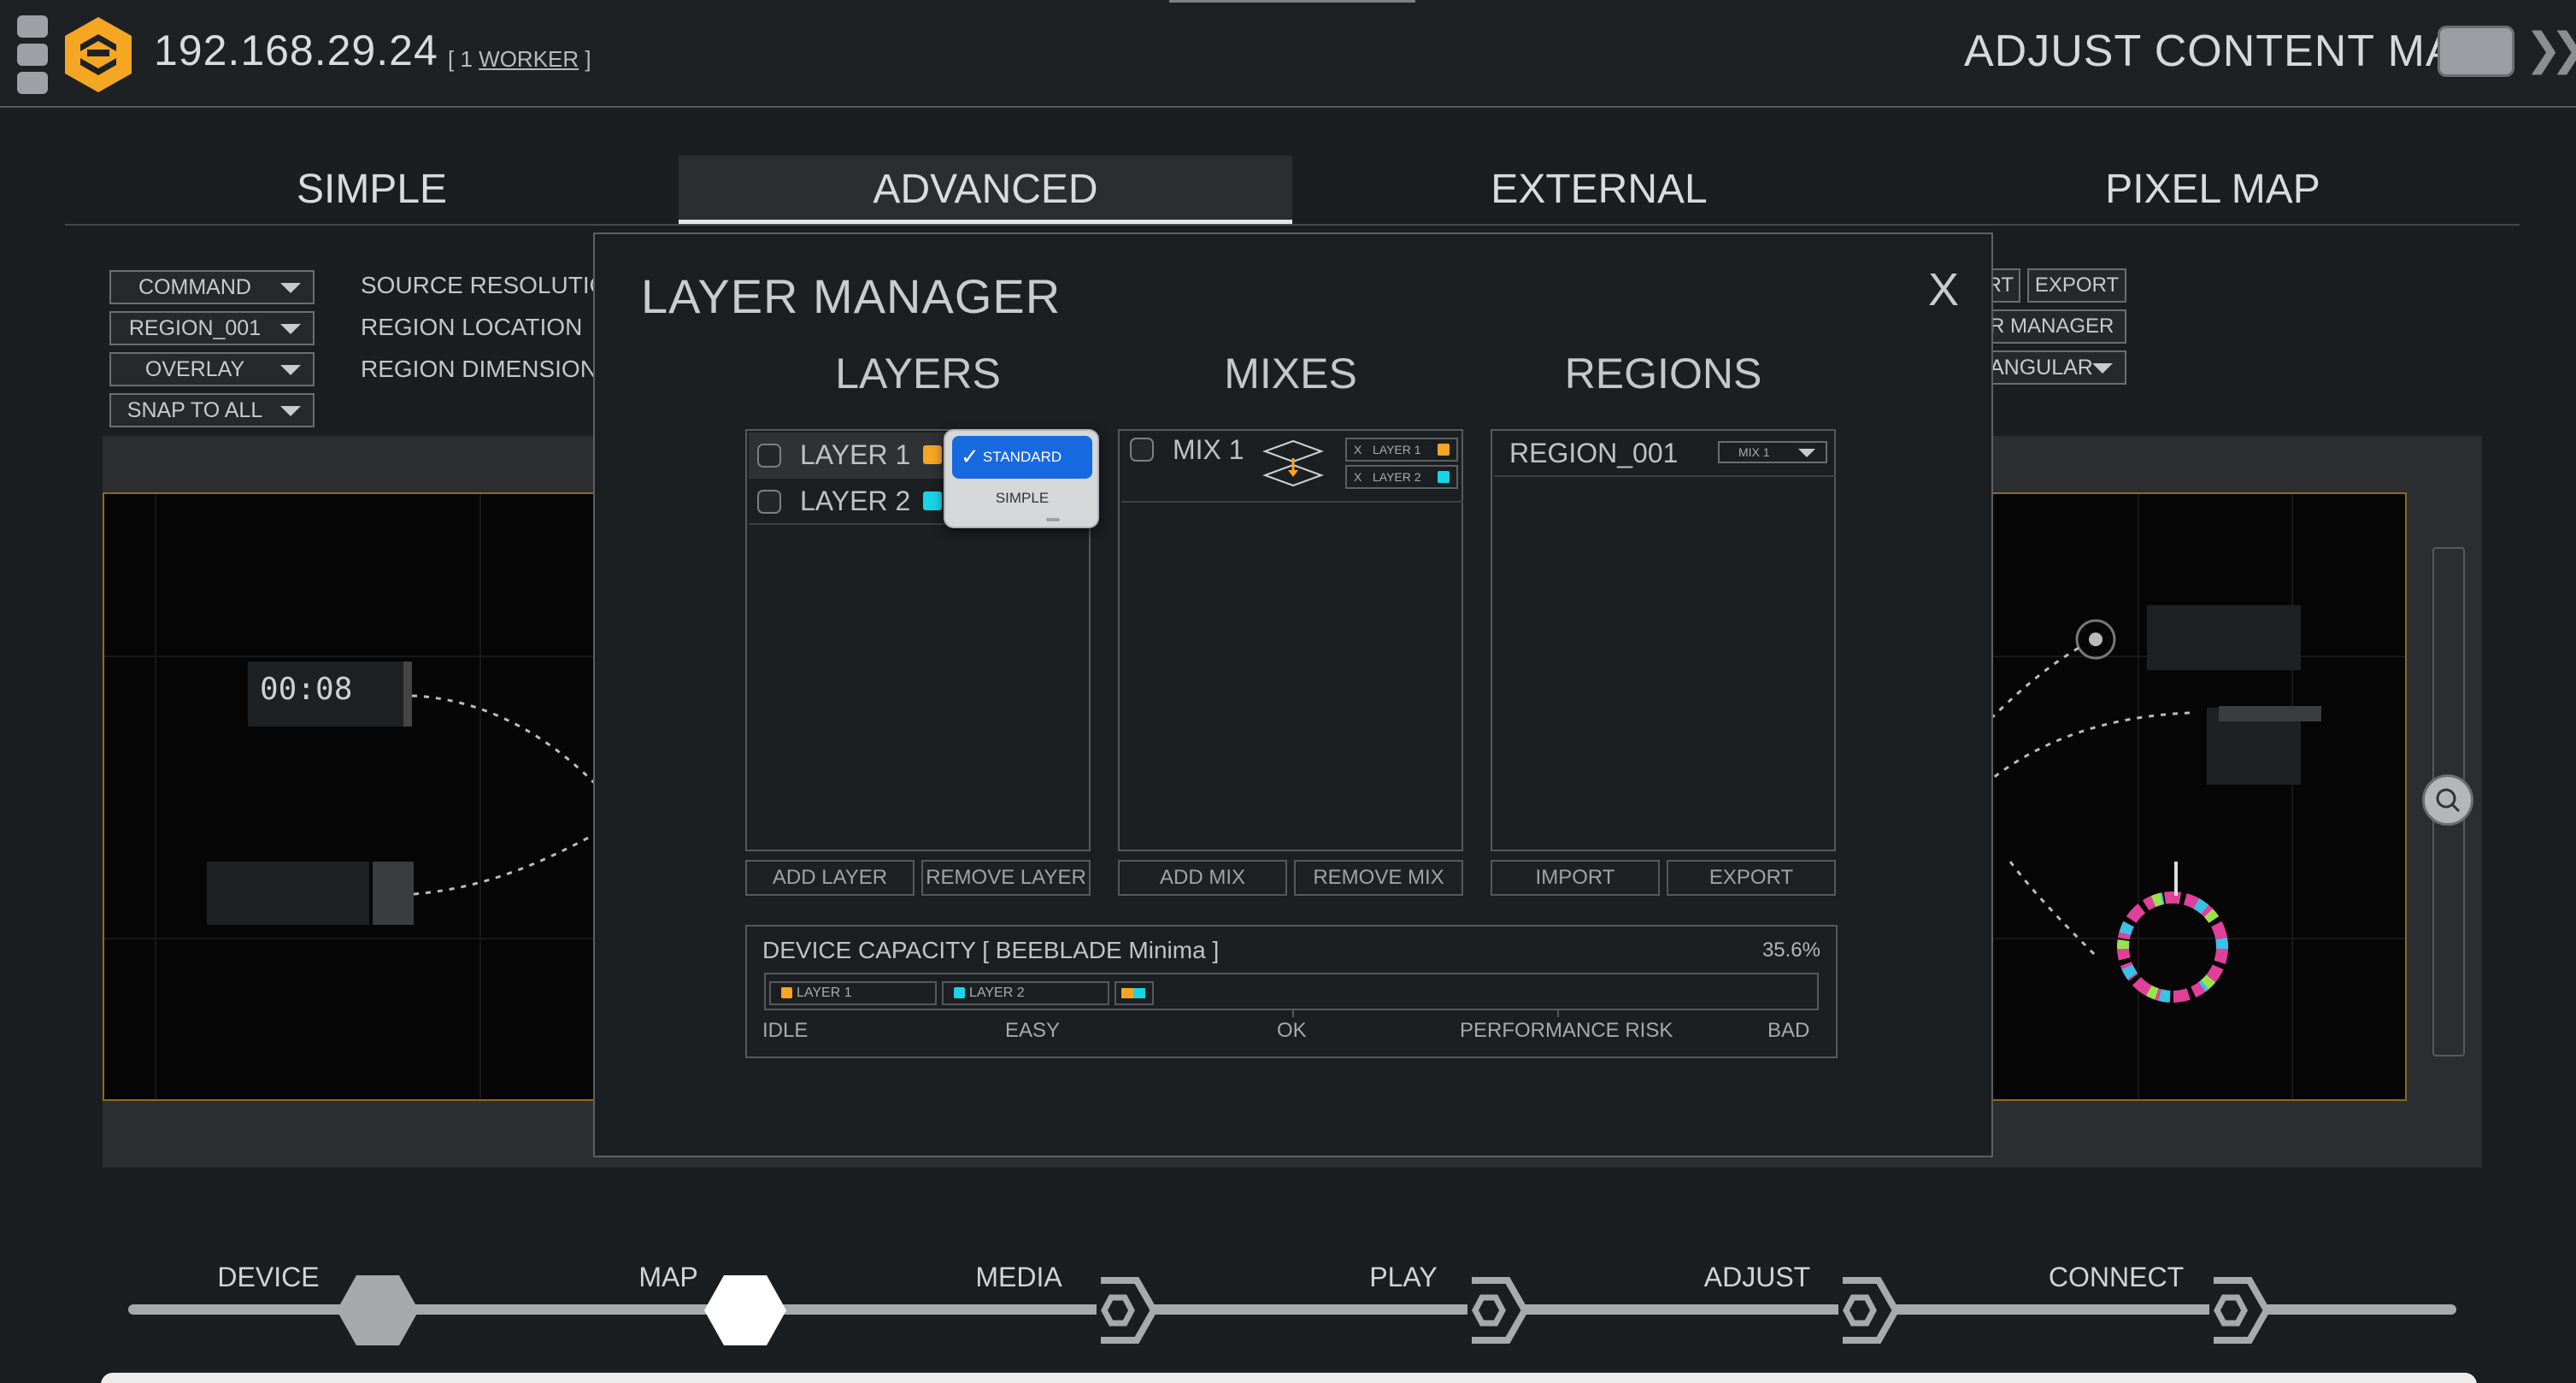 The image size is (2576, 1383). I want to click on regions-panel: REGION_001 MIX 1, so click(1663, 640).